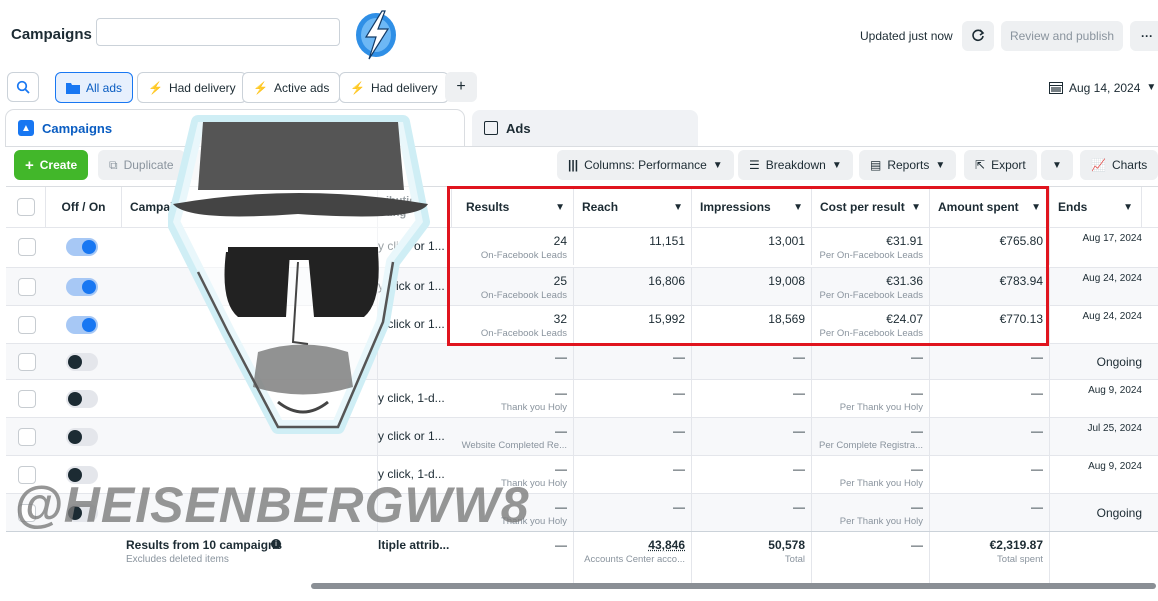 This screenshot has width=1158, height=601. I want to click on breakdown-button: ☰ Breakdown ▼, so click(795, 165).